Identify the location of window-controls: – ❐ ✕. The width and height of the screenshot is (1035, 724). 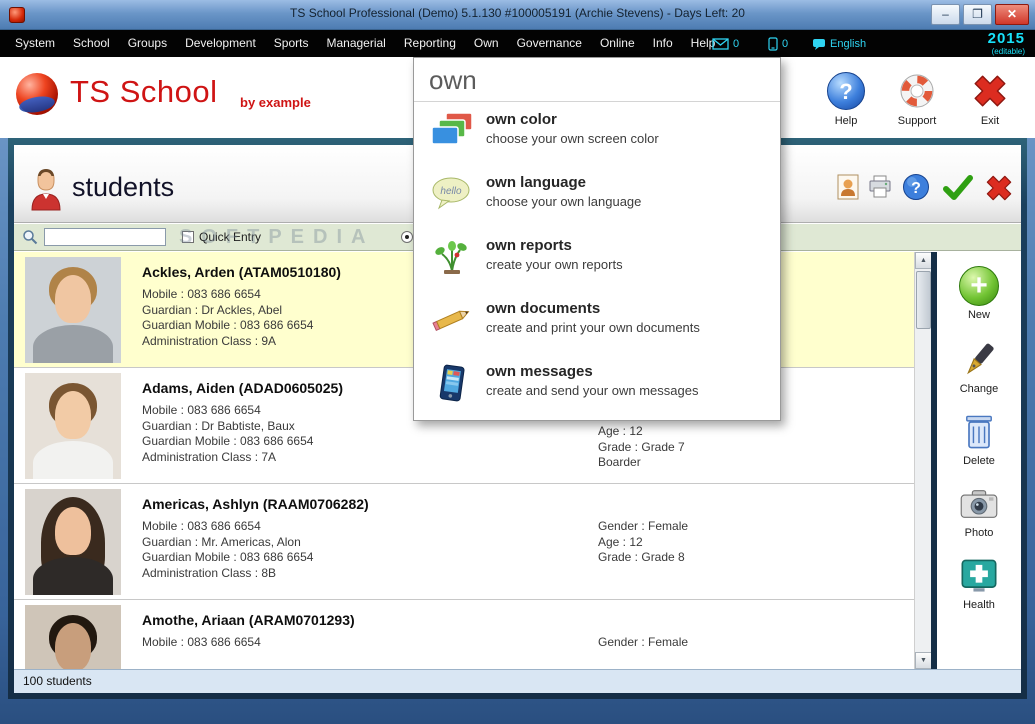
(980, 14).